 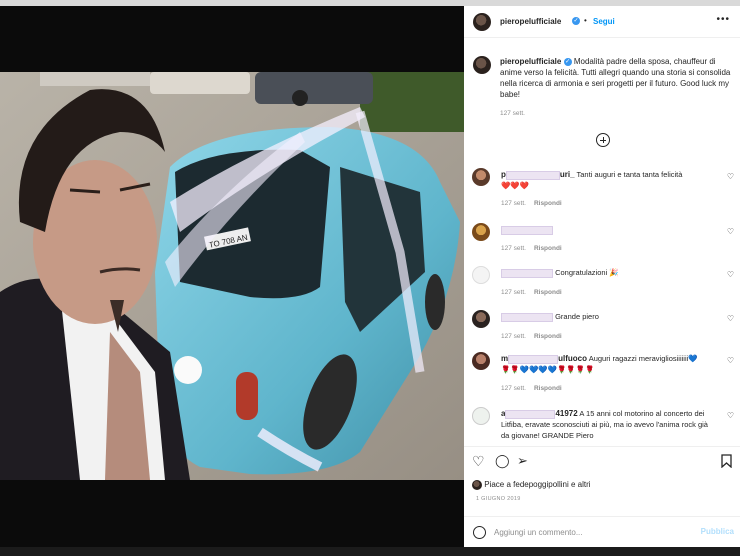 What do you see at coordinates (530, 61) in the screenshot?
I see `caption-username: pieropelufficiale` at bounding box center [530, 61].